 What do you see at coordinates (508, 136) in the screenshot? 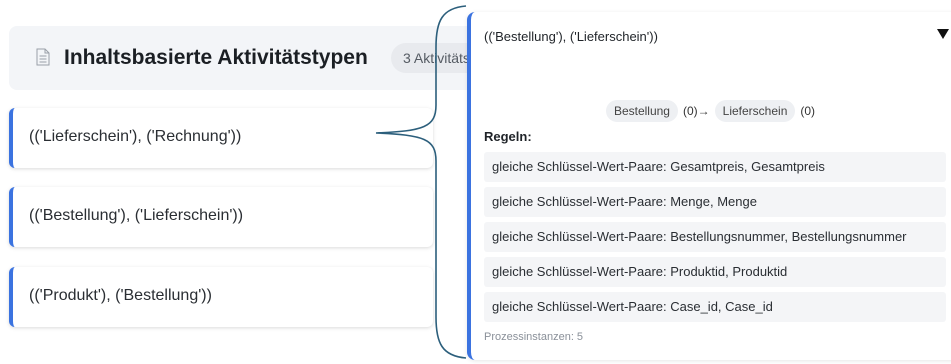
I see `rules-heading: Regeln:` at bounding box center [508, 136].